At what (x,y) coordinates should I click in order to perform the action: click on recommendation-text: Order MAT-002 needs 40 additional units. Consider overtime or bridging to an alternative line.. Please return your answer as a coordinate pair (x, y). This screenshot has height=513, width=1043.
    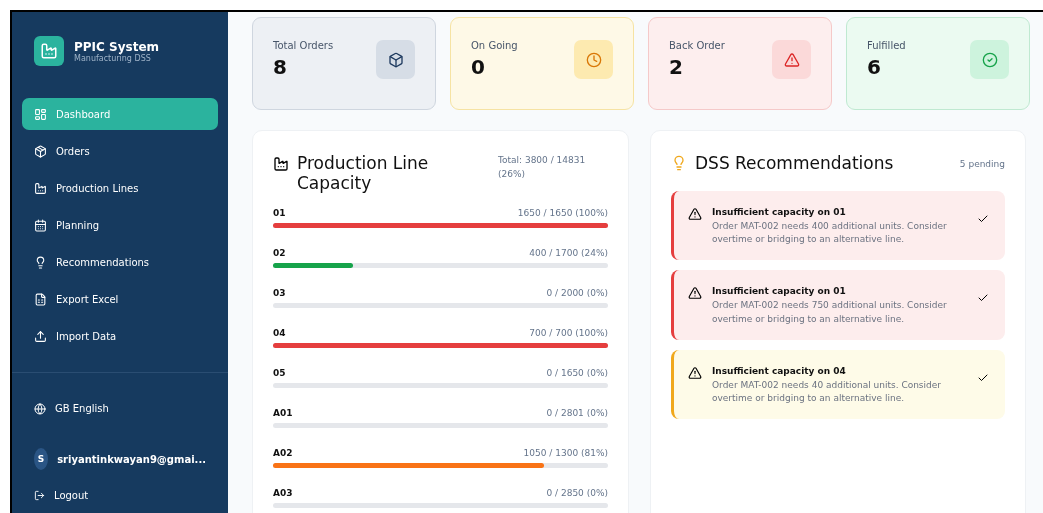
    Looking at the image, I should click on (827, 391).